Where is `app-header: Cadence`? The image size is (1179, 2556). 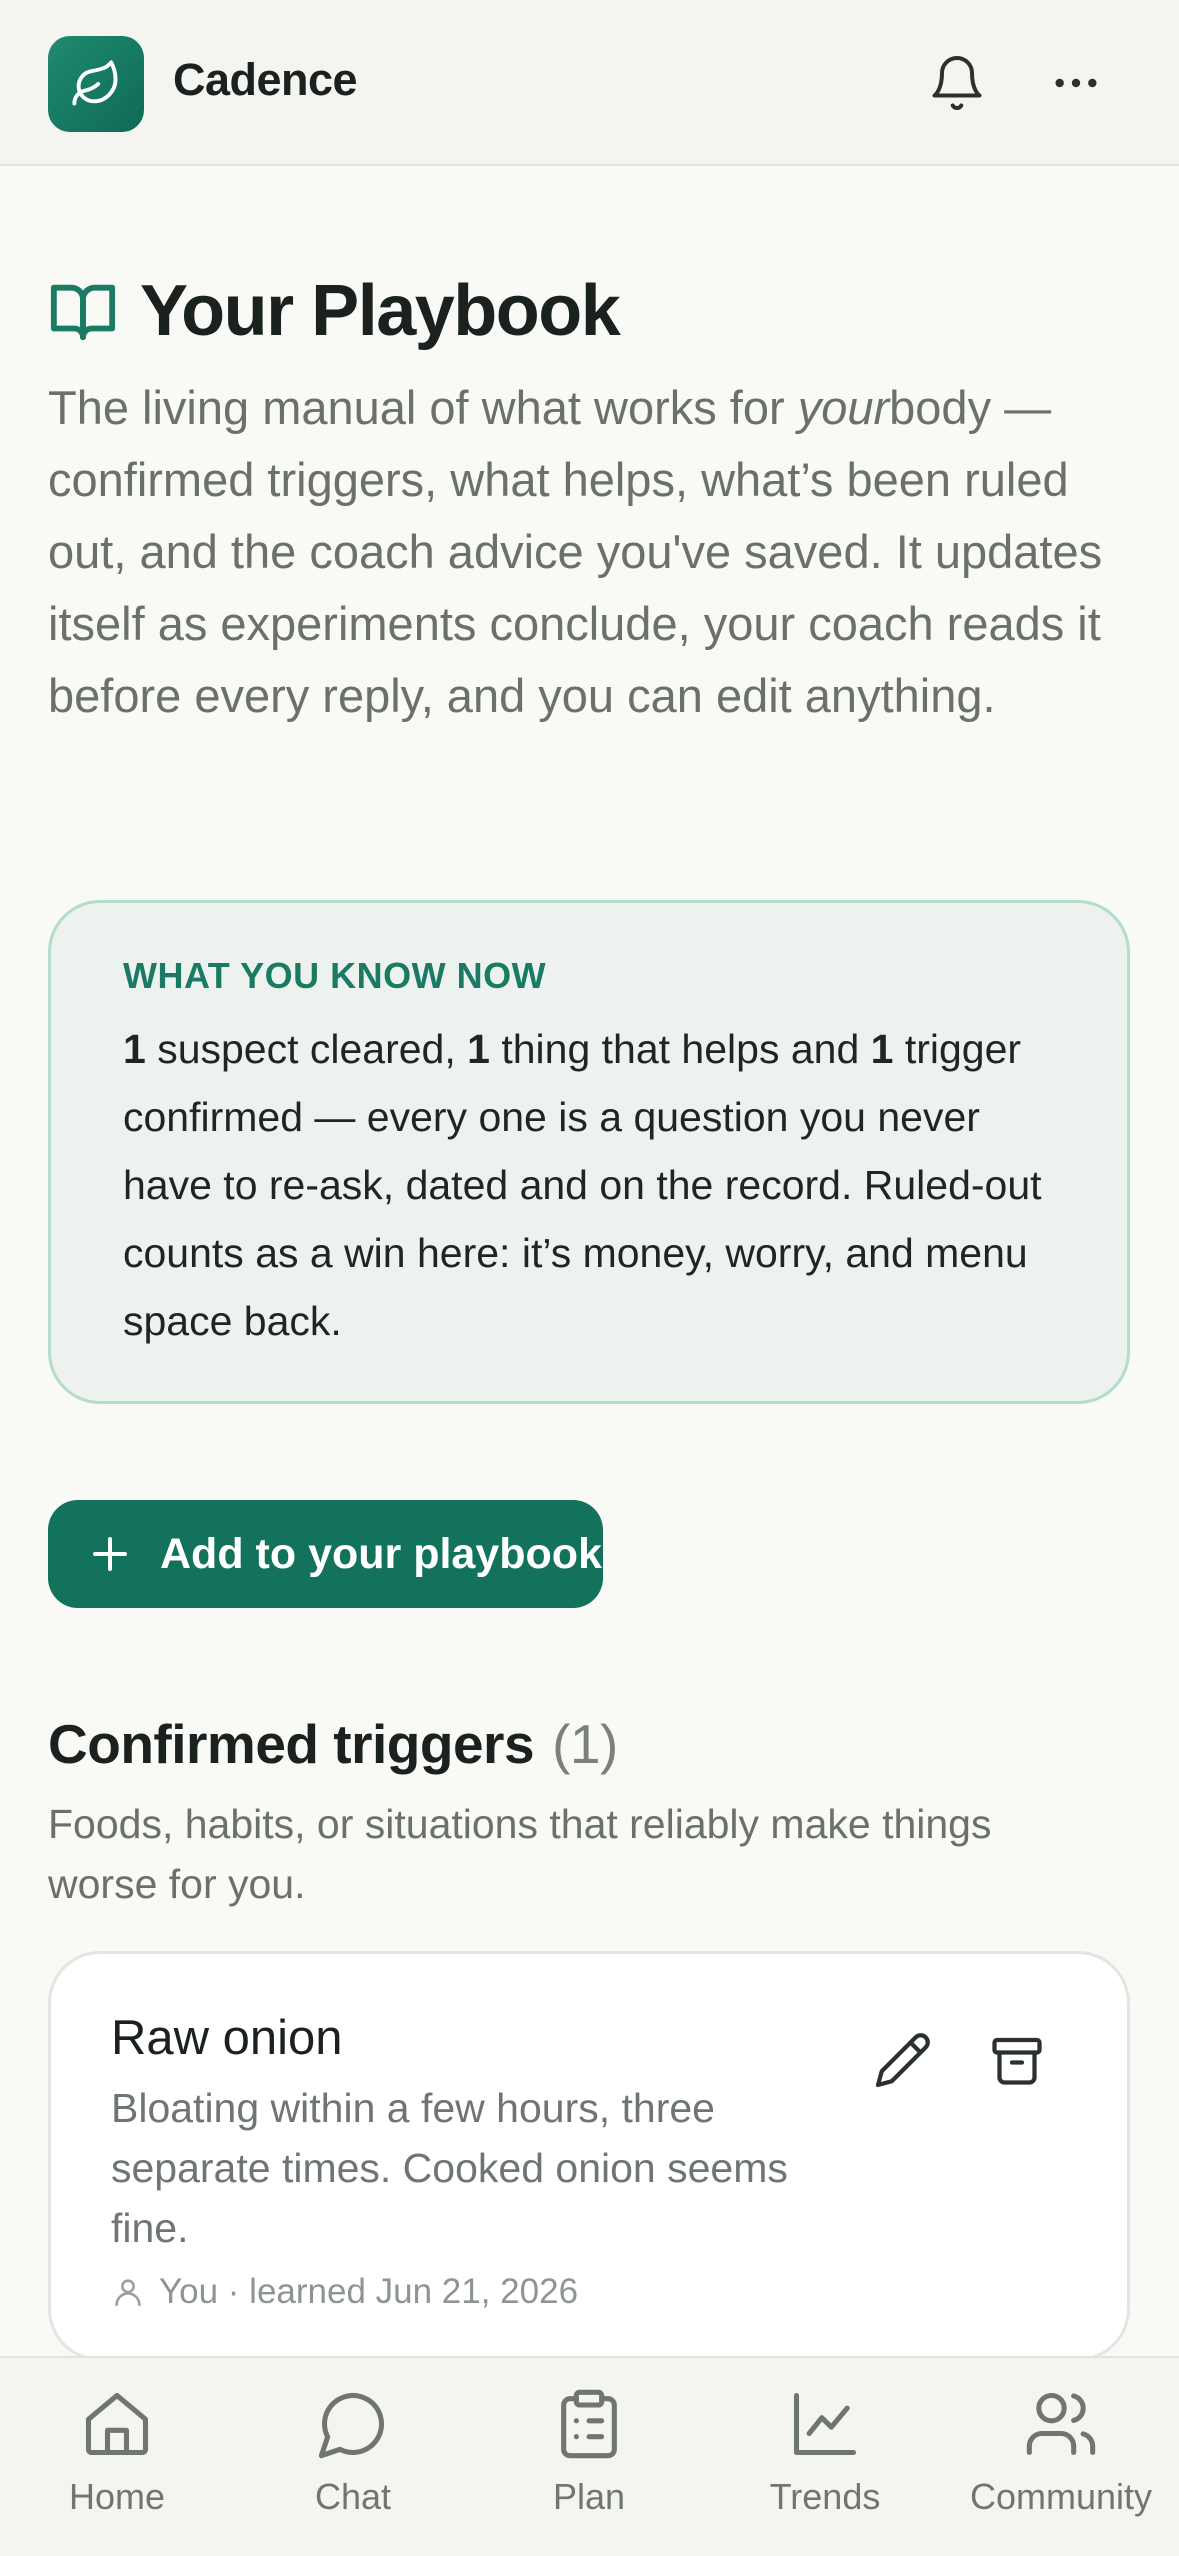 app-header: Cadence is located at coordinates (589, 83).